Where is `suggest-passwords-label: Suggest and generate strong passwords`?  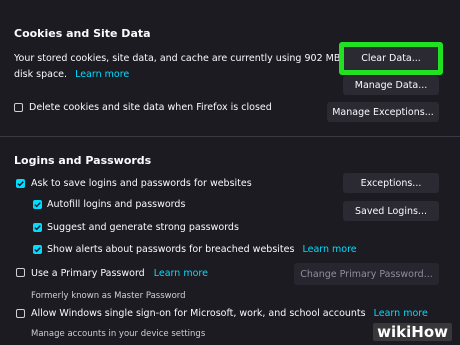
suggest-passwords-label: Suggest and generate strong passwords is located at coordinates (143, 227).